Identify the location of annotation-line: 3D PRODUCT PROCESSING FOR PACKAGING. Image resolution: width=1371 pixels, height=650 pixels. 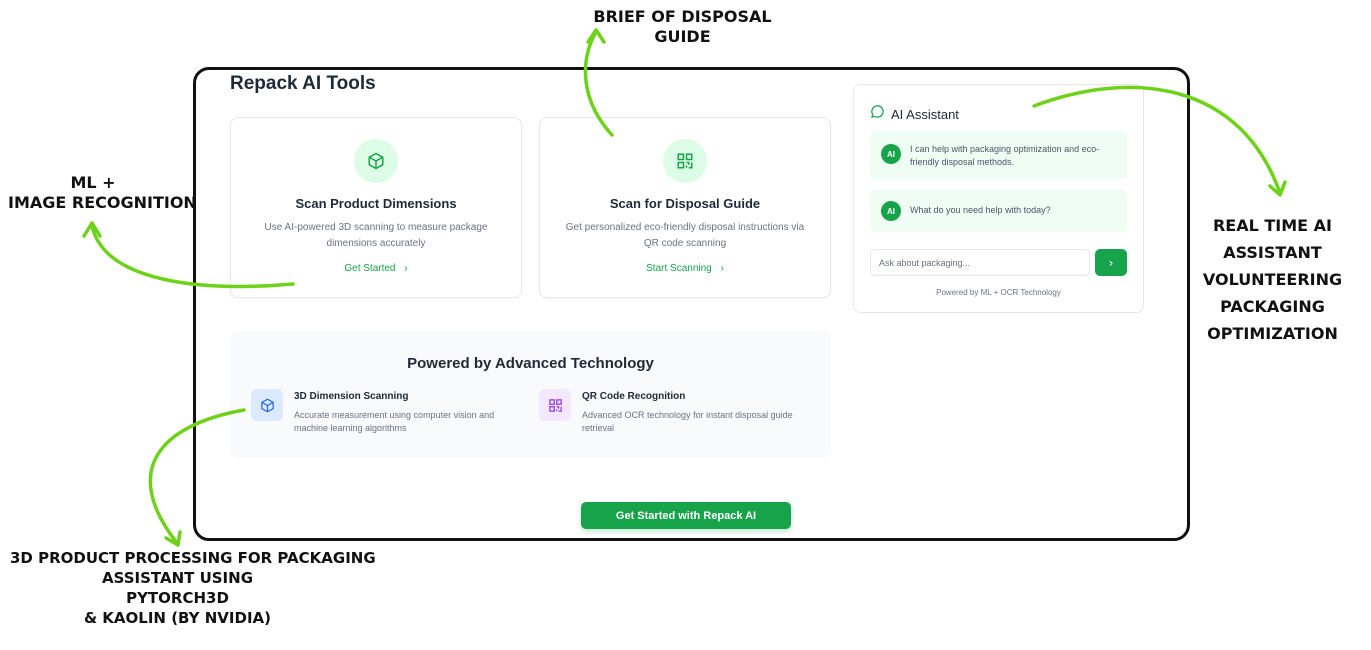
(193, 558).